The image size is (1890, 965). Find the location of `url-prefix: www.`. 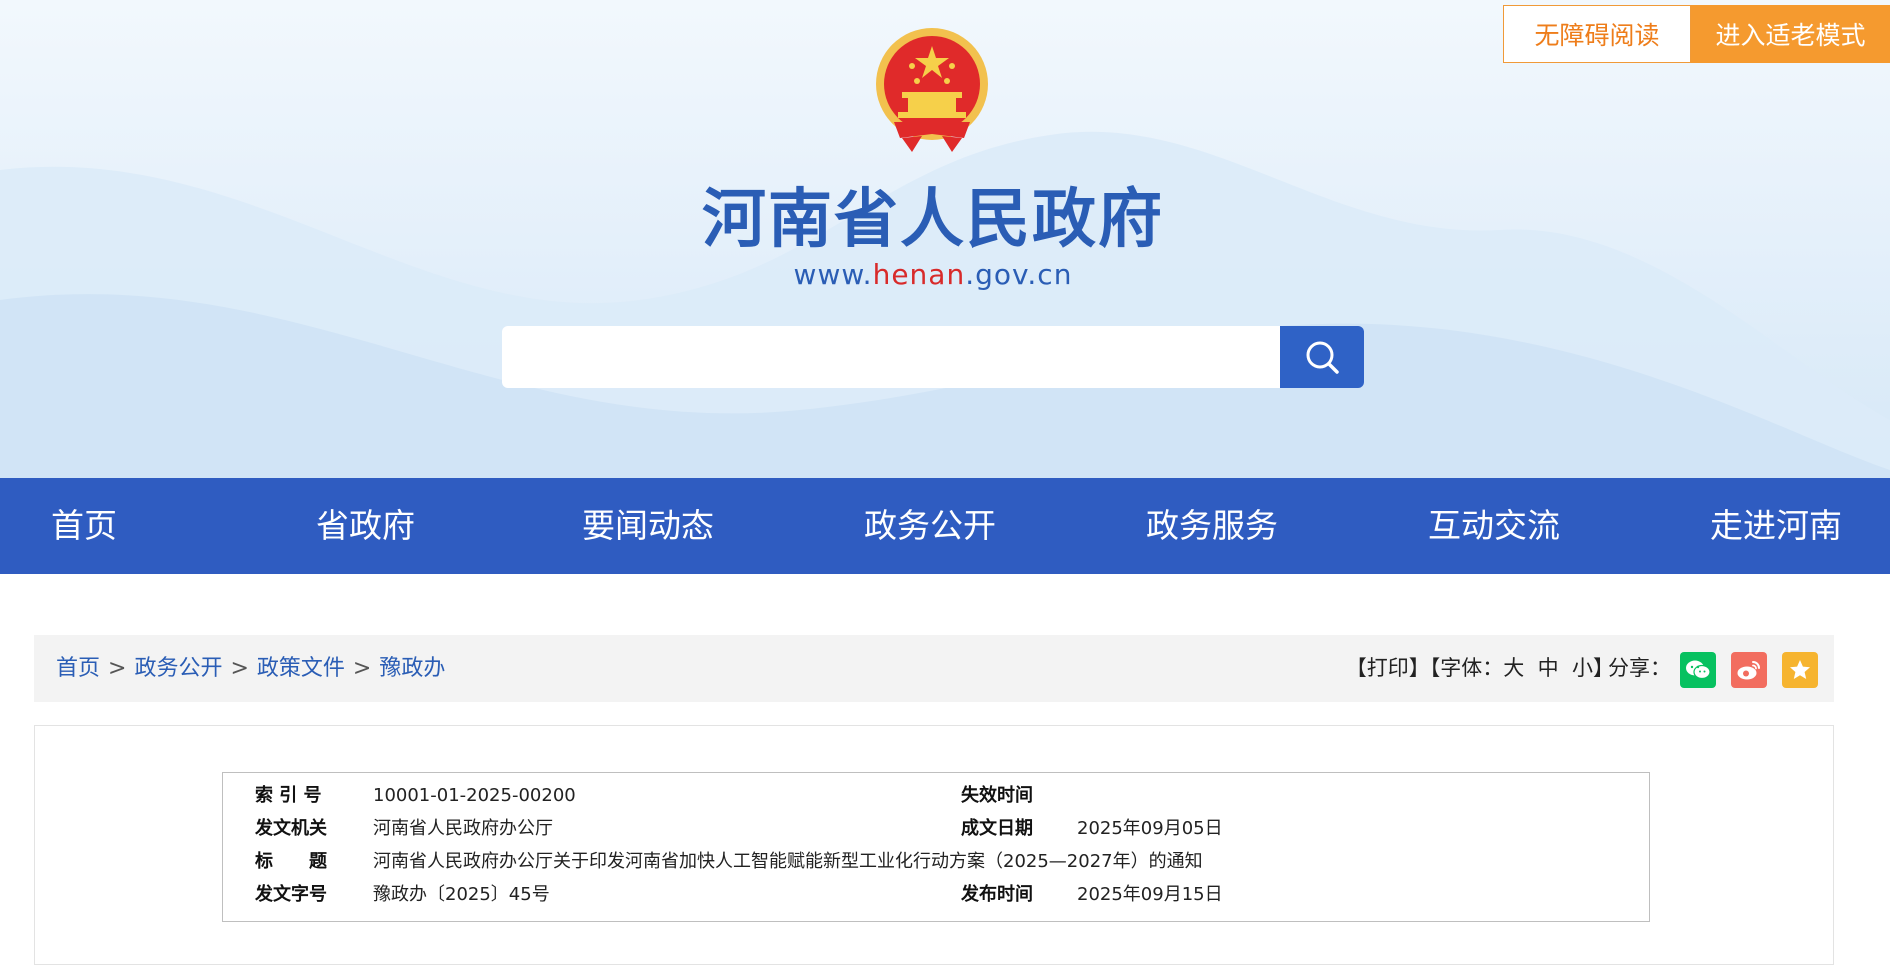

url-prefix: www. is located at coordinates (833, 274).